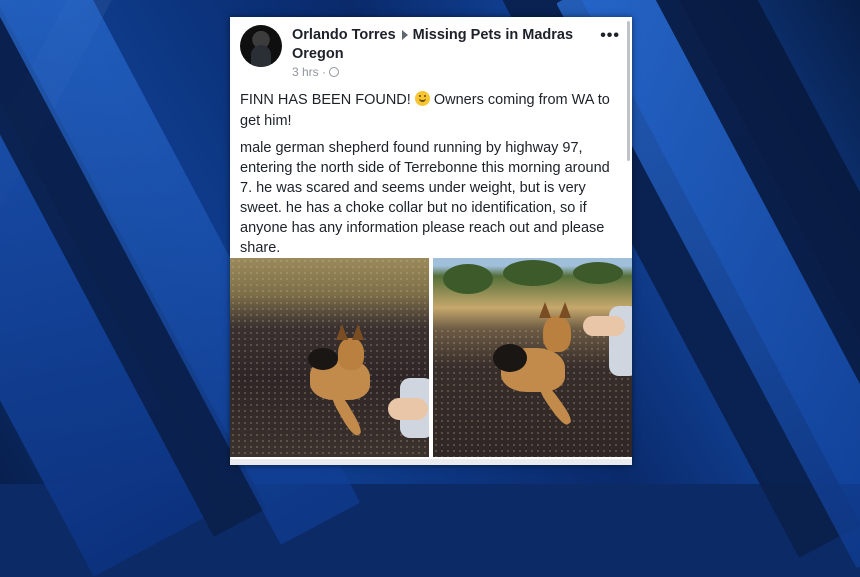 The image size is (860, 577). Describe the element at coordinates (431, 462) in the screenshot. I see `post-footer-divider` at that location.